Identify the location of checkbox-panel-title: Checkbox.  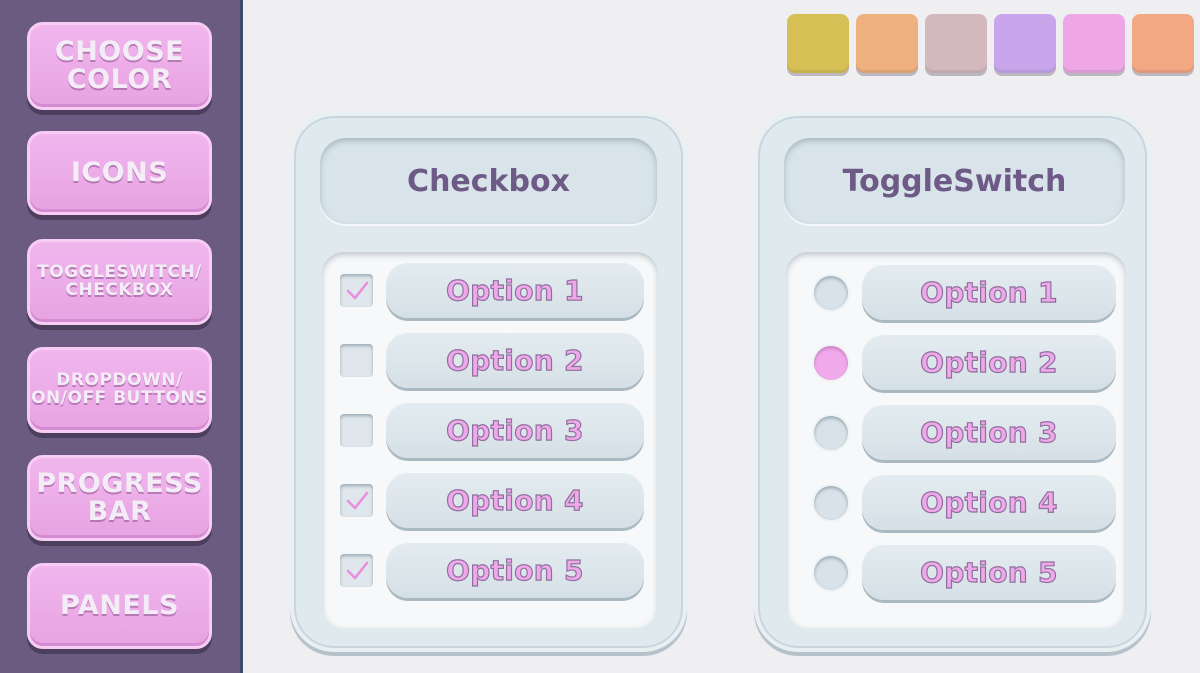
(488, 181).